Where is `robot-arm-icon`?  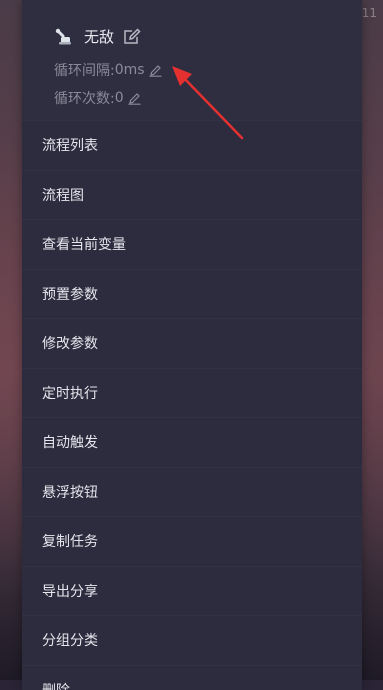
robot-arm-icon is located at coordinates (64, 37).